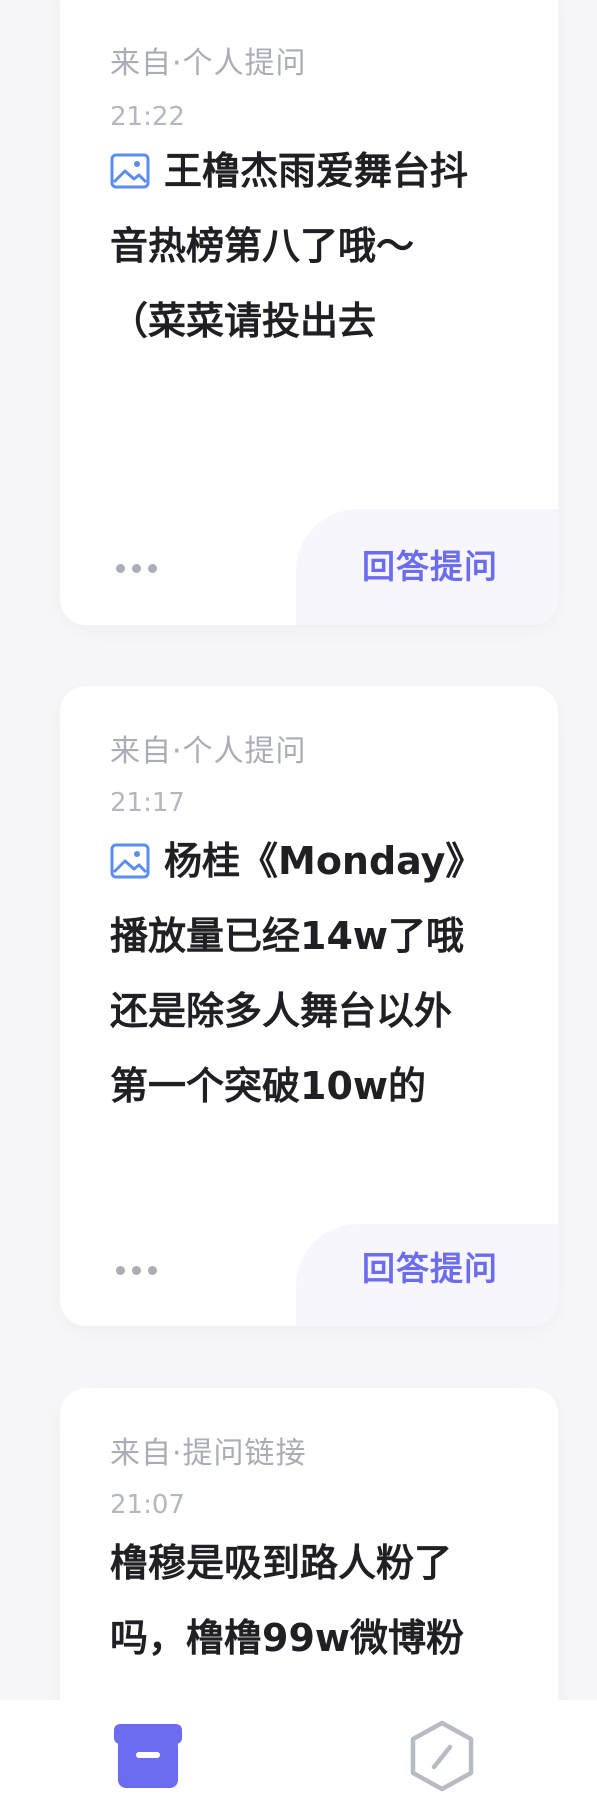 The width and height of the screenshot is (597, 1807). I want to click on question-time: 21:07, so click(147, 1505).